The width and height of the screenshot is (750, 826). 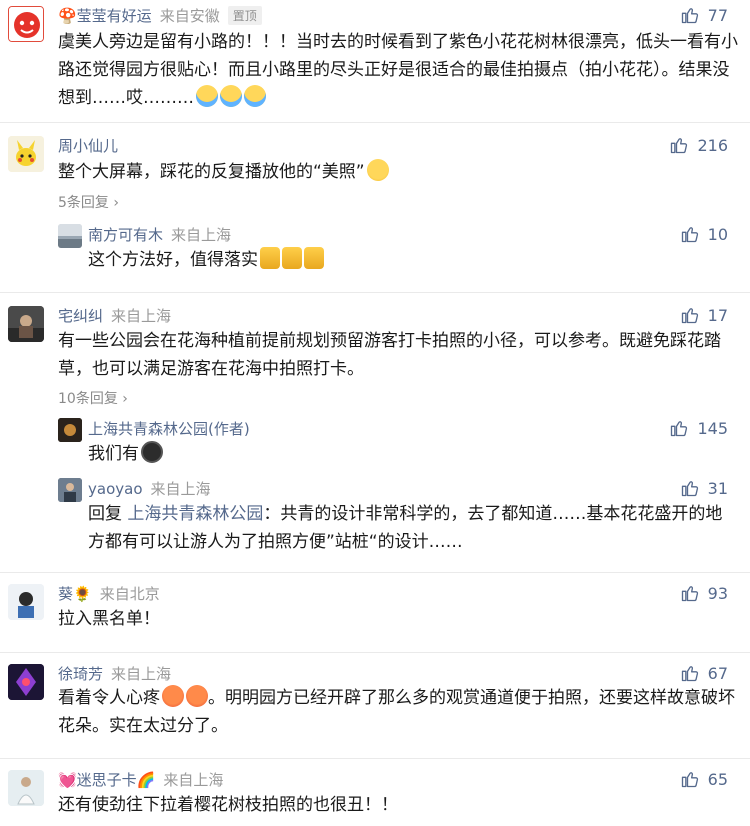 I want to click on like-button: 145, so click(x=698, y=428).